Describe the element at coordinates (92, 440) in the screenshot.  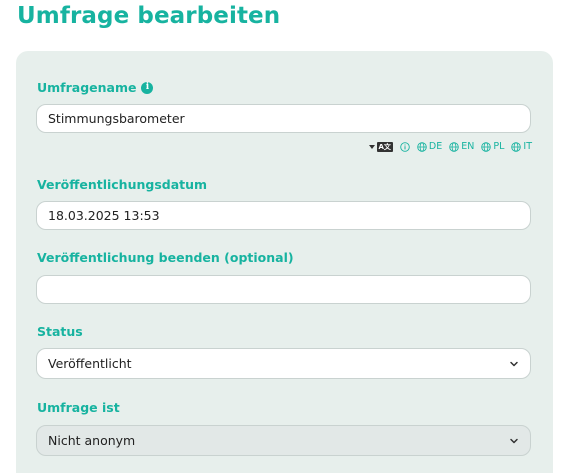
I see `anonymity-selected-value: Nicht anonym` at that location.